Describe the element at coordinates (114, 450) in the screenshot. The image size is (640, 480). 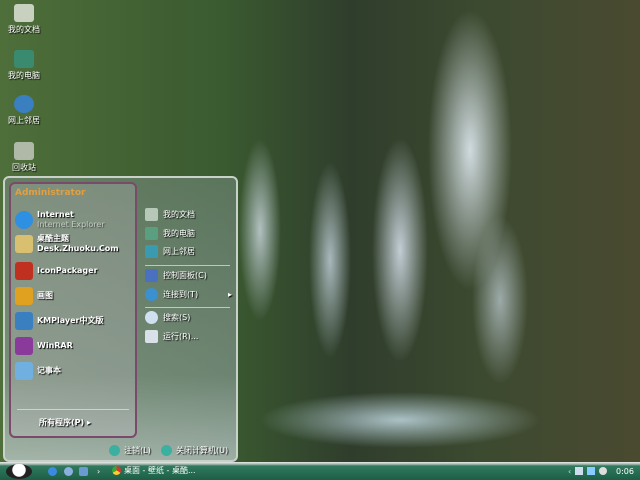
I see `logoff-icon` at that location.